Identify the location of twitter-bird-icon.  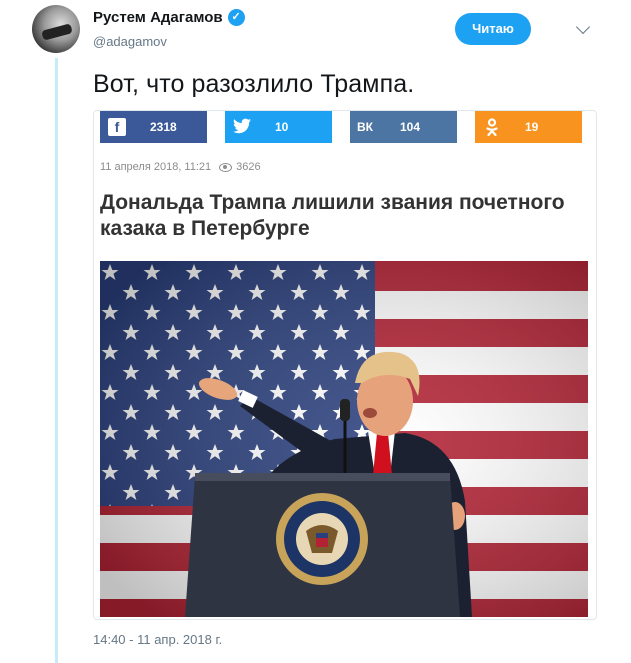
(242, 127).